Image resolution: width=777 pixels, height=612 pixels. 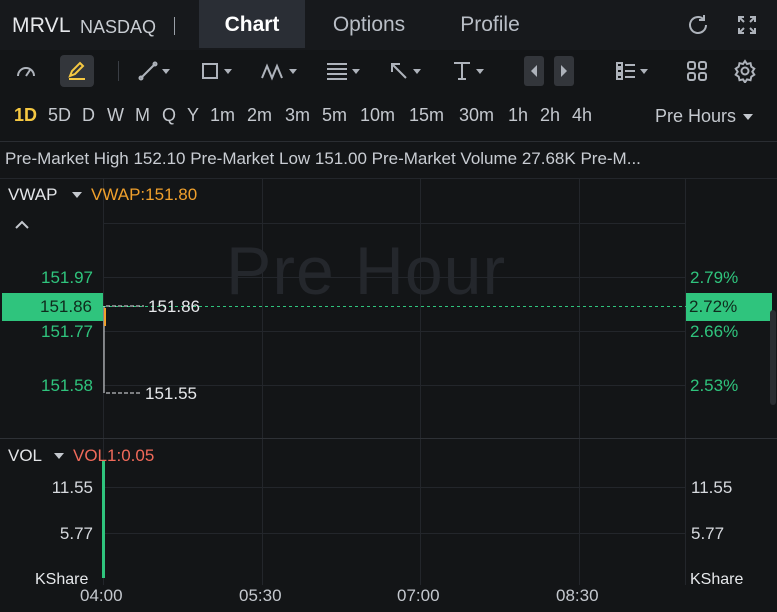 I want to click on chevron-up-icon, so click(x=22, y=227).